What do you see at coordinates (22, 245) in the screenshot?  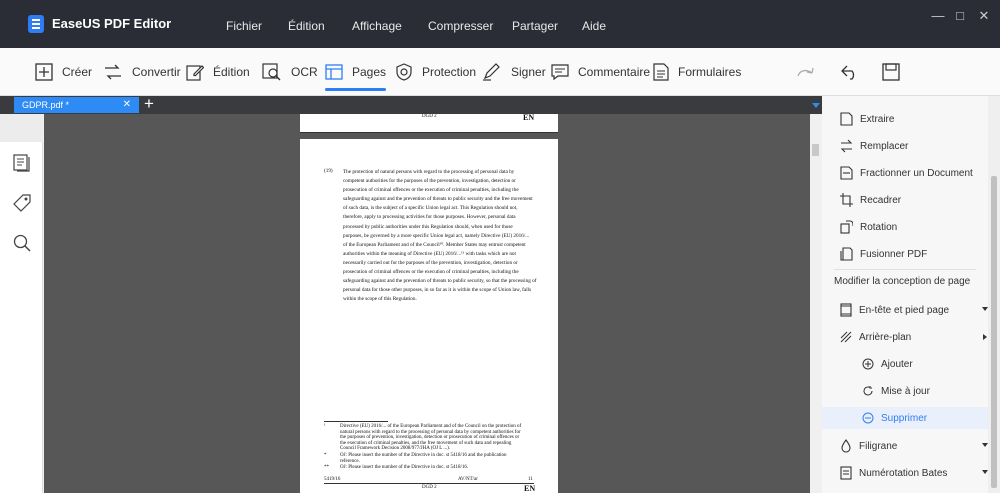 I see `search-icon` at bounding box center [22, 245].